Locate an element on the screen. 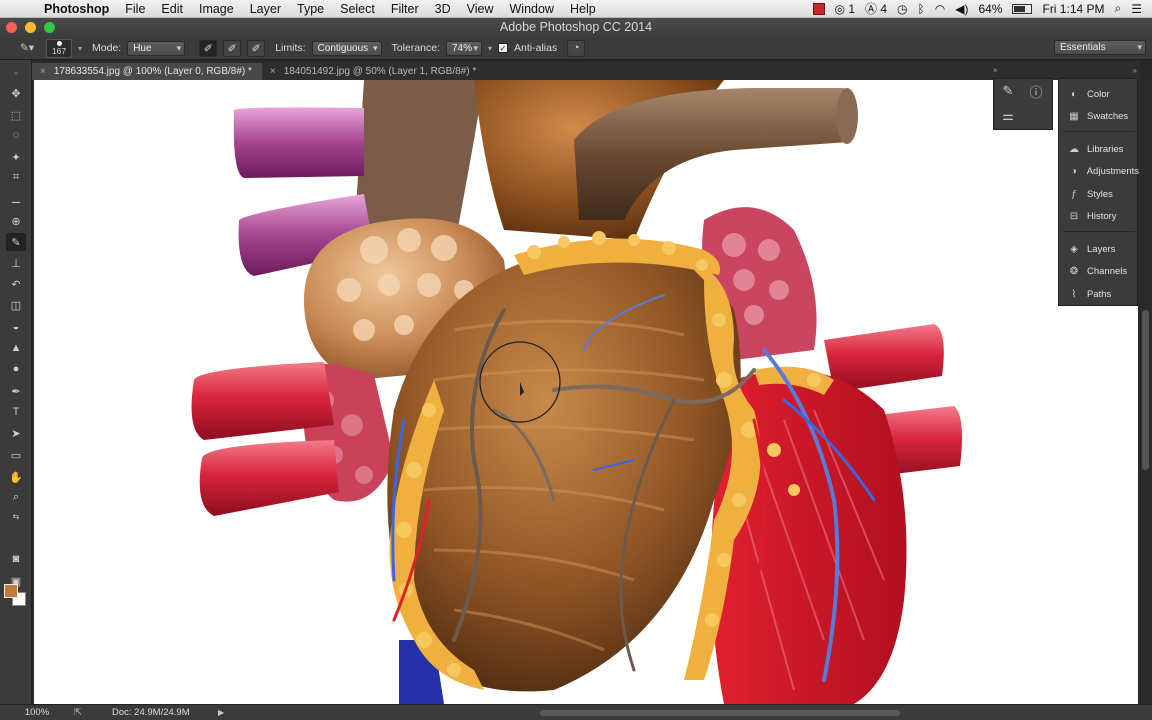 This screenshot has width=1152, height=720. menu-select: Select is located at coordinates (357, 9).